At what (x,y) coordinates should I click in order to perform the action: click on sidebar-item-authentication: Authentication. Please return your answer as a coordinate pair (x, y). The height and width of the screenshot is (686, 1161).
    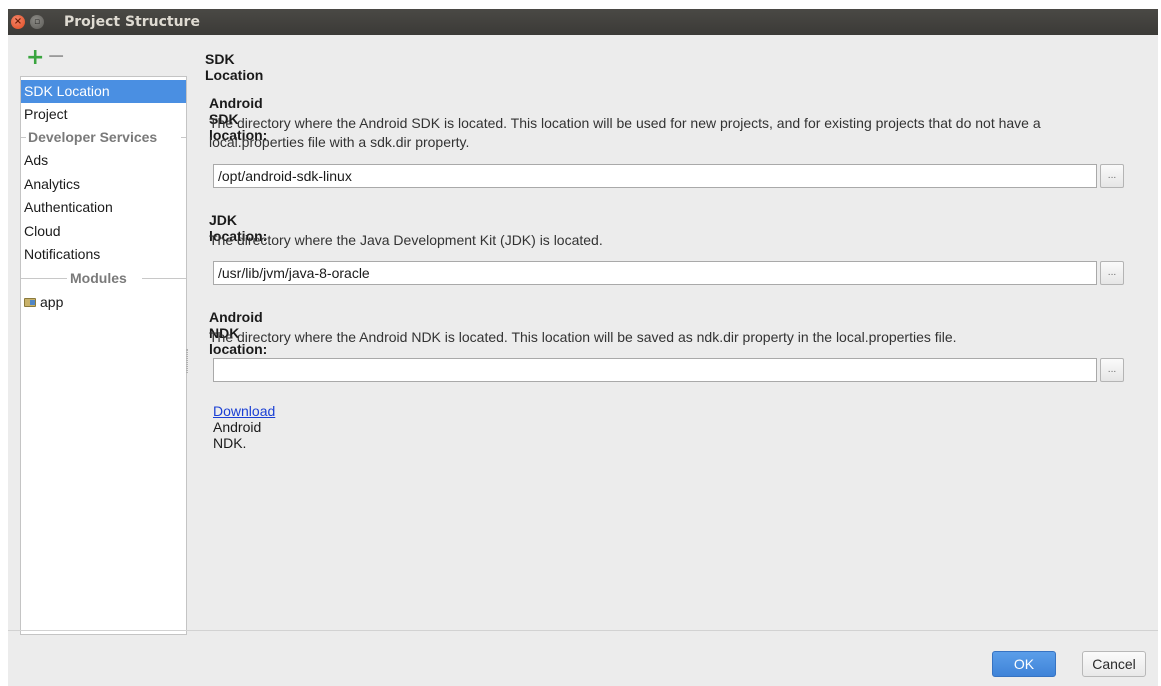
    Looking at the image, I should click on (103, 207).